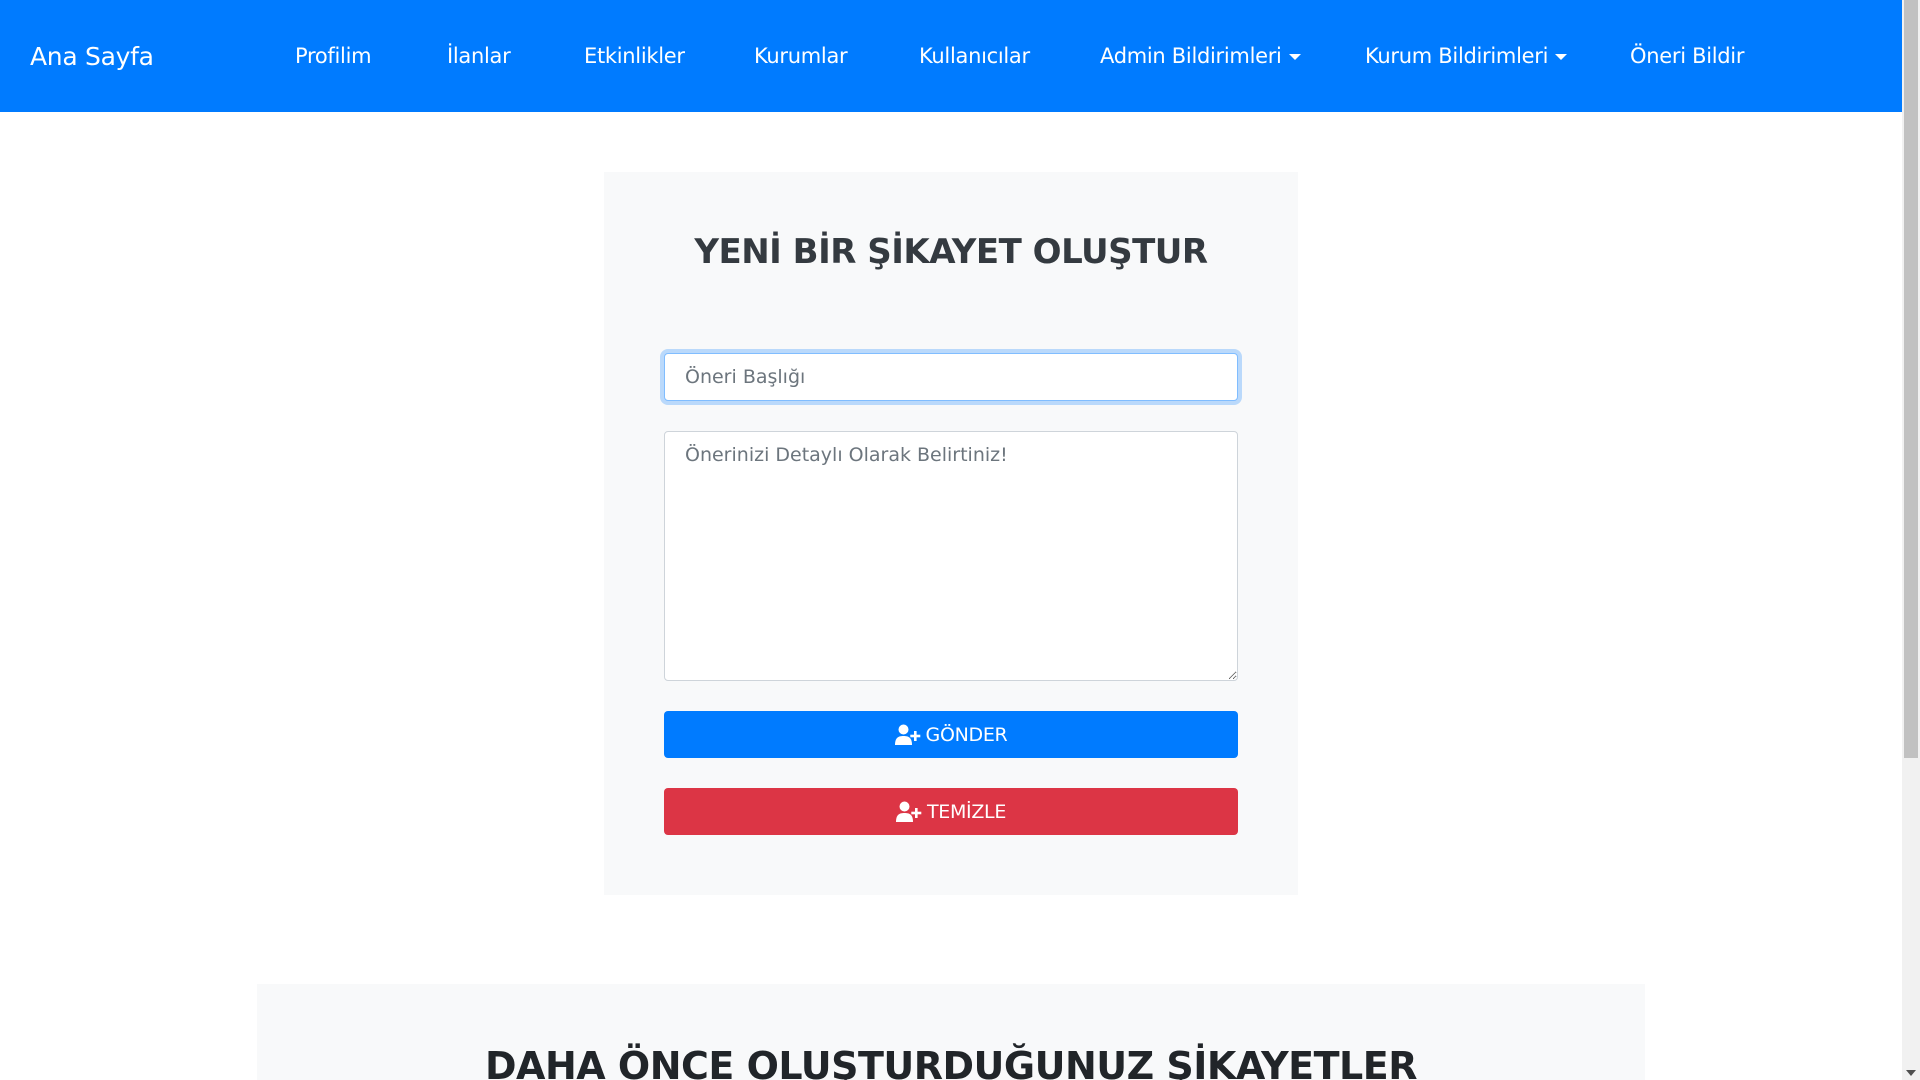  Describe the element at coordinates (801, 56) in the screenshot. I see `nav-item-kurumlar: Kurumlar` at that location.